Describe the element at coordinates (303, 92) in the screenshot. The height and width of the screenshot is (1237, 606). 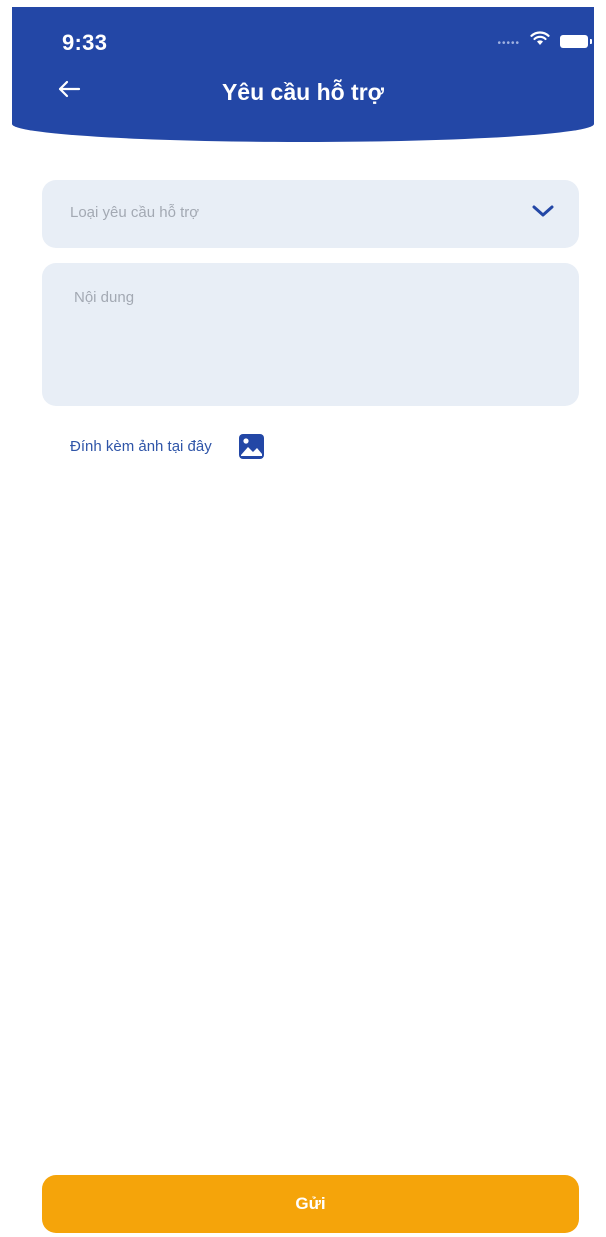
I see `page-title: Yêu cầu hỗ trợ` at that location.